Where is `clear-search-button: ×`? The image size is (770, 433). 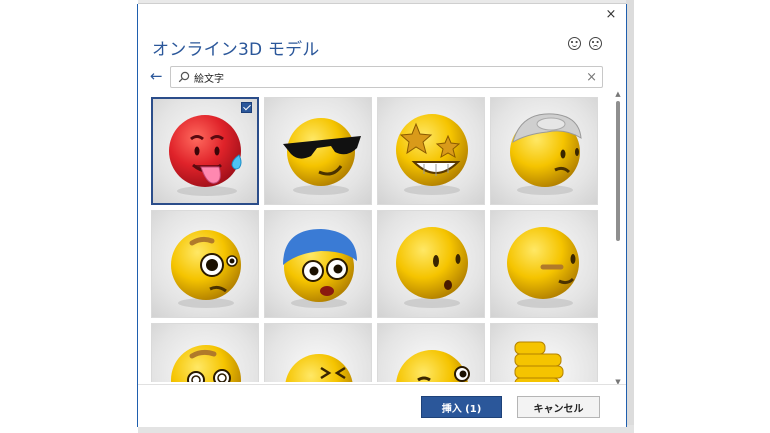 clear-search-button: × is located at coordinates (591, 77).